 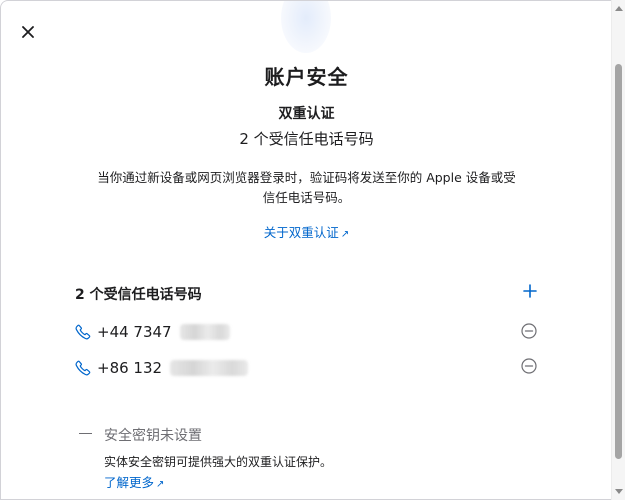 I want to click on trusted-numbers-header: 2 个受信任电话号码, so click(x=138, y=295).